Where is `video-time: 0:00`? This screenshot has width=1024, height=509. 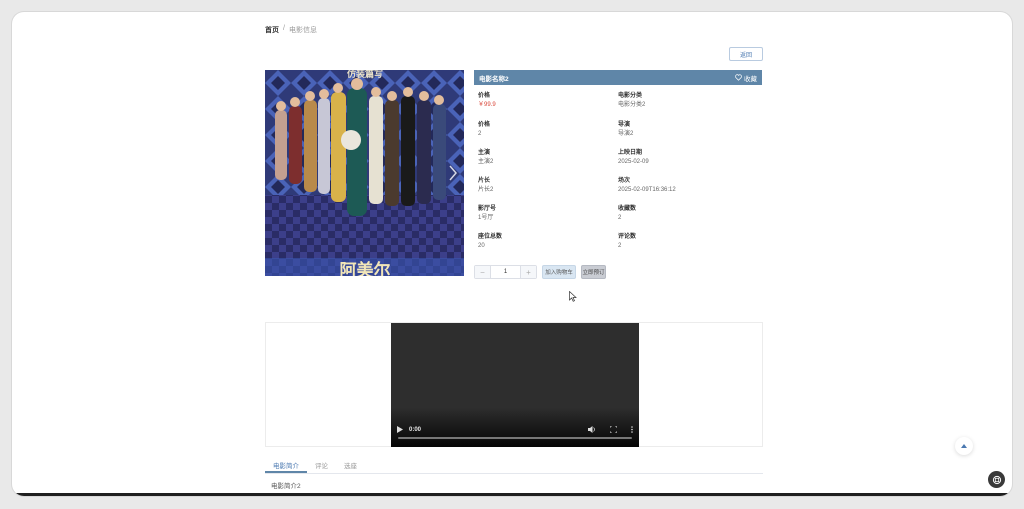 video-time: 0:00 is located at coordinates (415, 429).